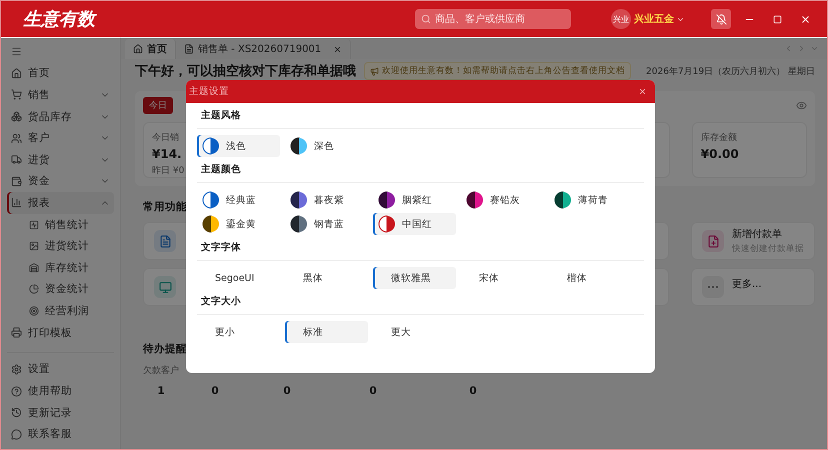 This screenshot has height=450, width=828. Describe the element at coordinates (60, 95) in the screenshot. I see `sidebar-item: 销售` at that location.